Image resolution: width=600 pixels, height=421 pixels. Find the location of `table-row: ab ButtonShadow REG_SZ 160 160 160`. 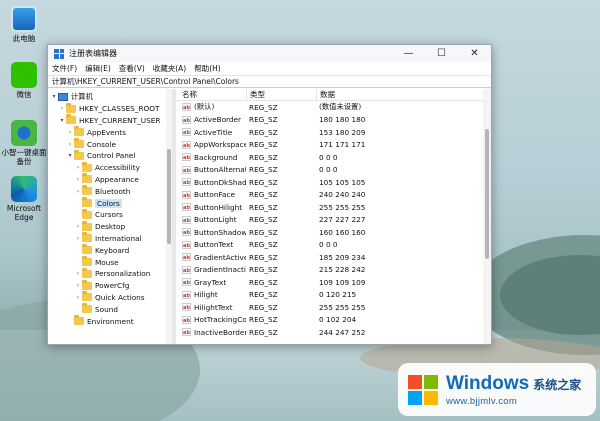

table-row: ab ButtonShadow REG_SZ 160 160 160 is located at coordinates (333, 232).